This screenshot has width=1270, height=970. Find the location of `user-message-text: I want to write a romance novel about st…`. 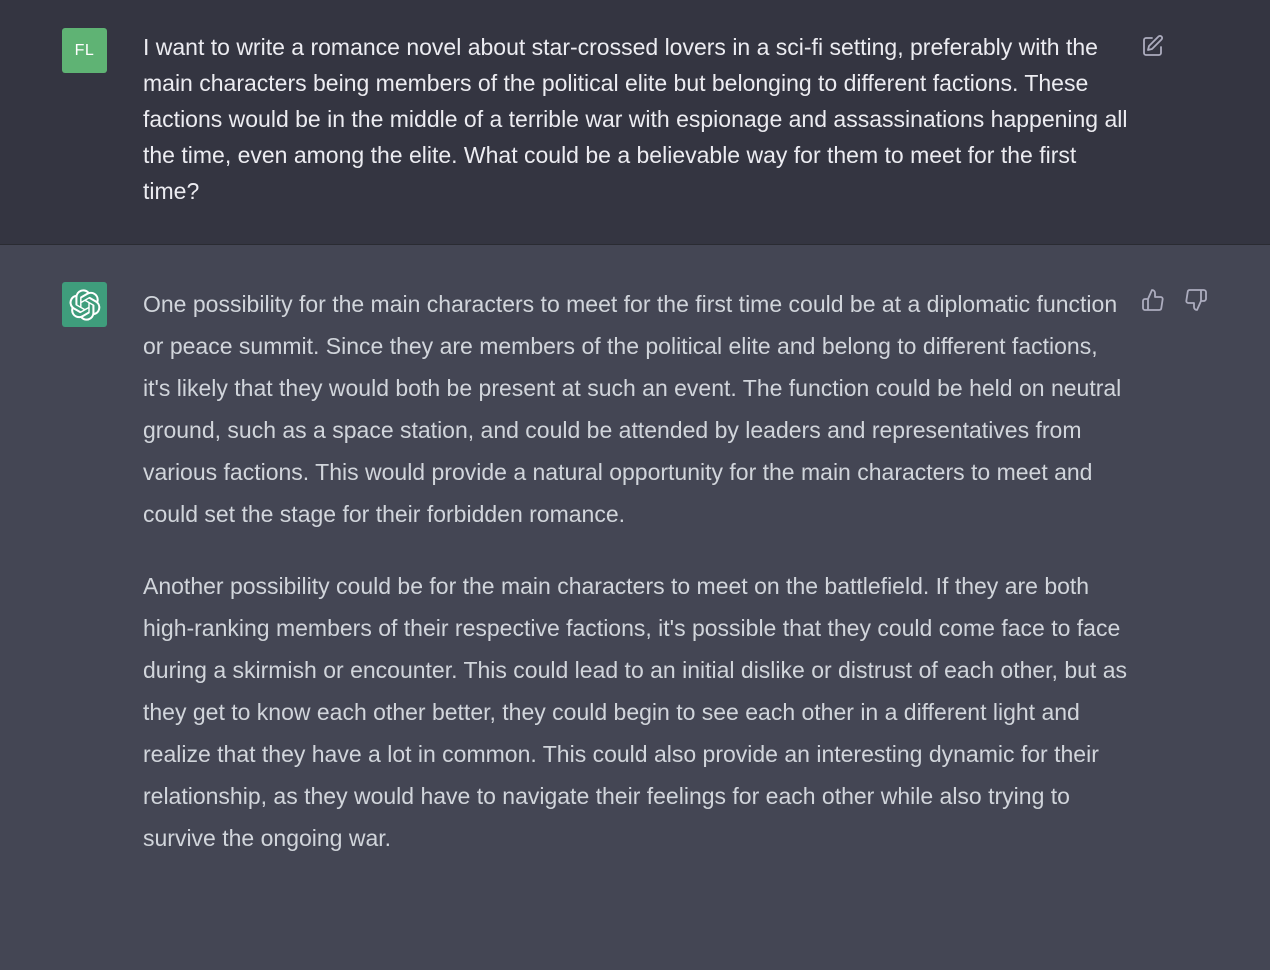

user-message-text: I want to write a romance novel about st… is located at coordinates (635, 119).